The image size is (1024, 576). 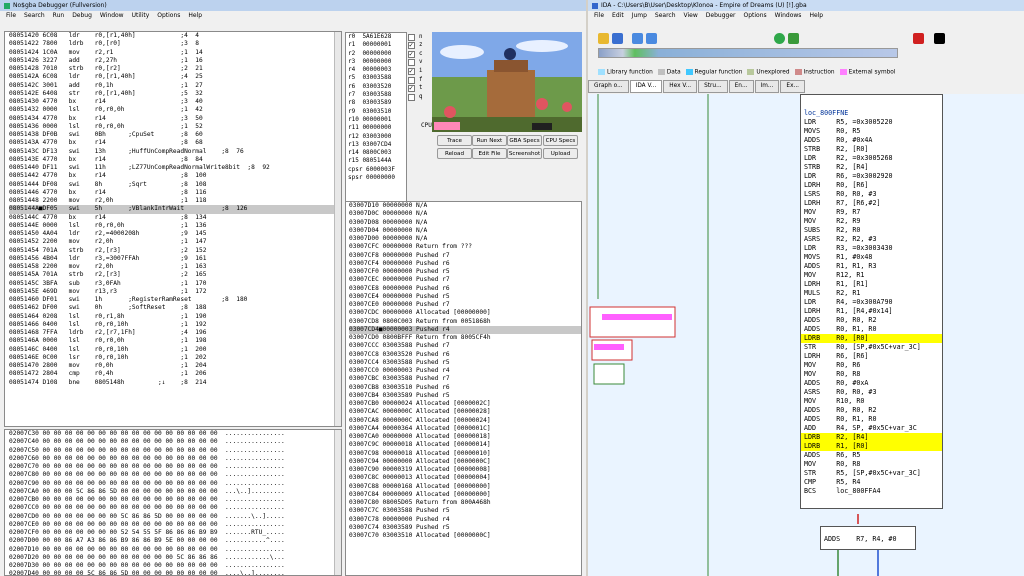 What do you see at coordinates (11, 15) in the screenshot?
I see `menu-item: File` at bounding box center [11, 15].